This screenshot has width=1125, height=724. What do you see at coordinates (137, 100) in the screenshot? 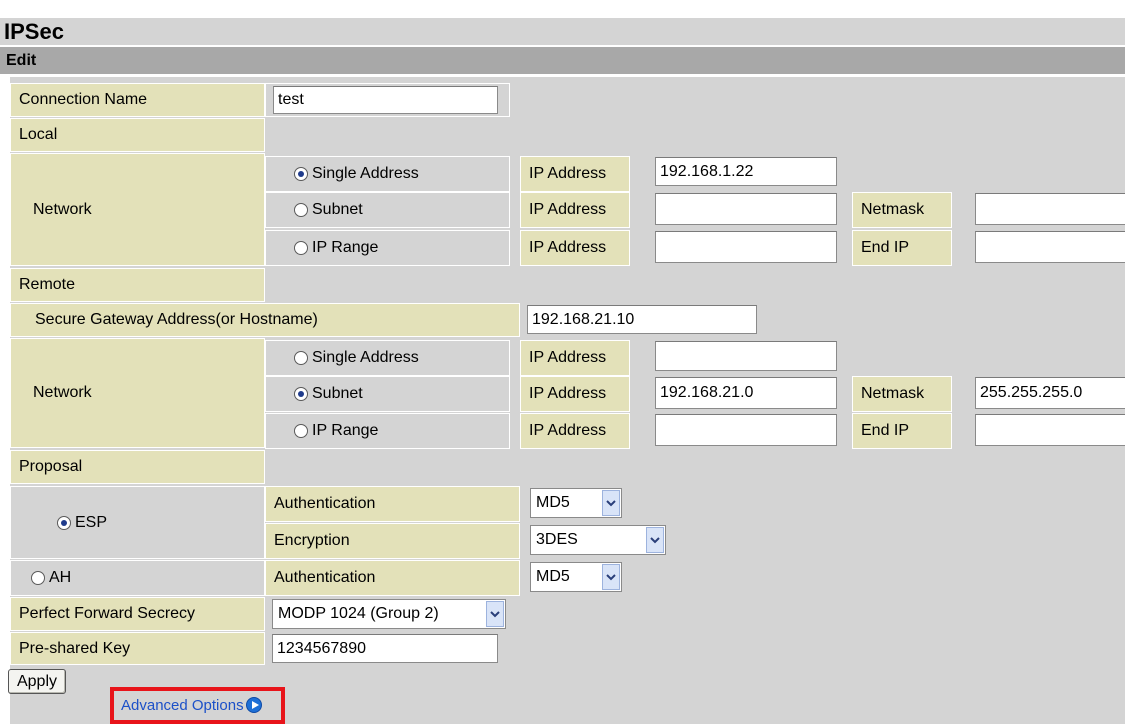
I see `connection-name-label: Connection Name` at bounding box center [137, 100].